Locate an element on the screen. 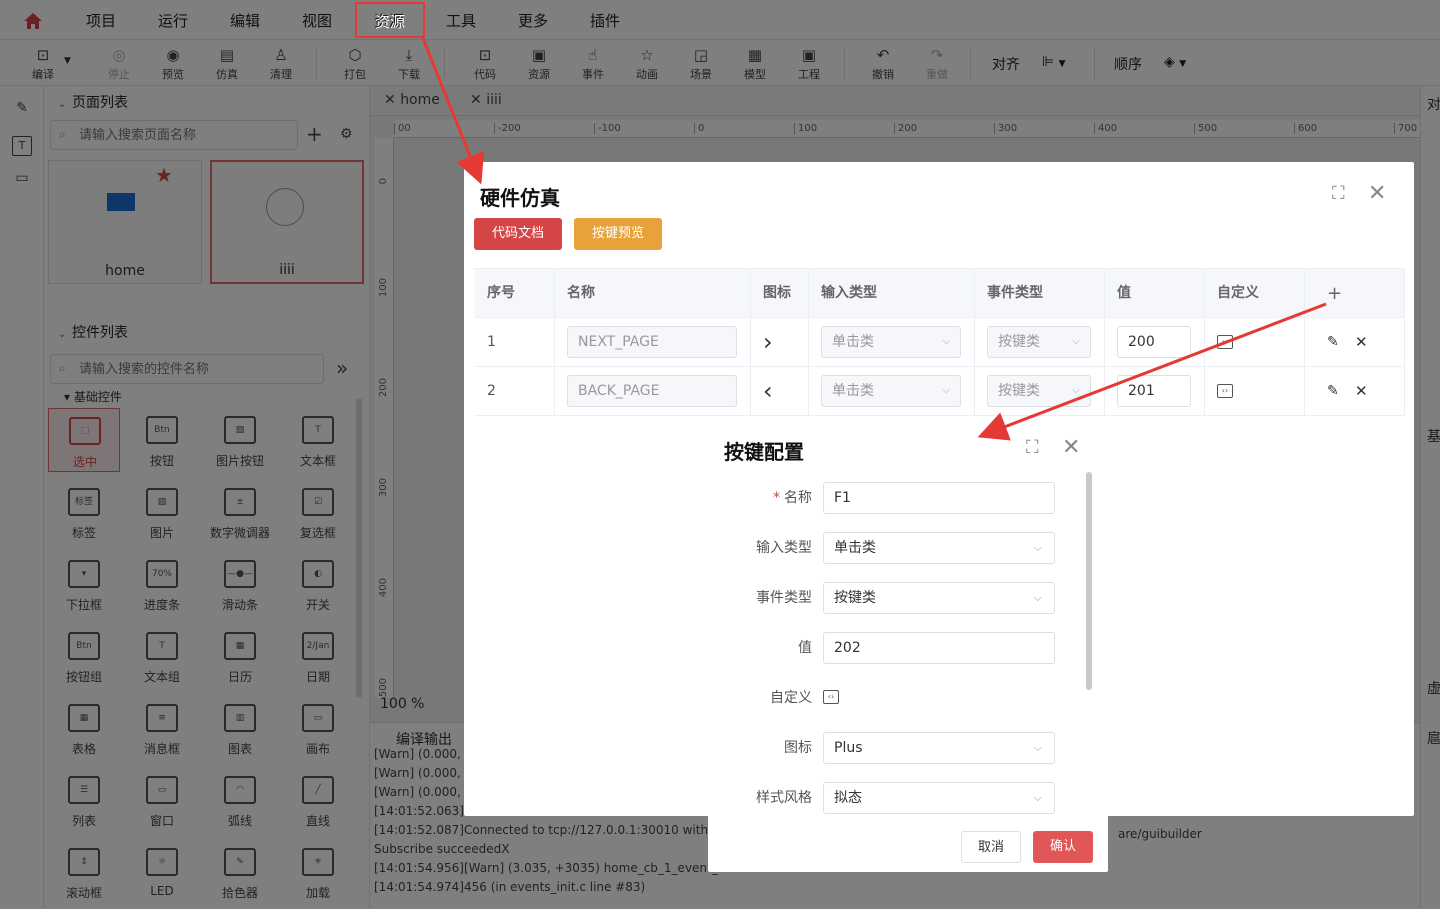 This screenshot has height=909, width=1440. col-custom: 自定义 is located at coordinates (1255, 293).